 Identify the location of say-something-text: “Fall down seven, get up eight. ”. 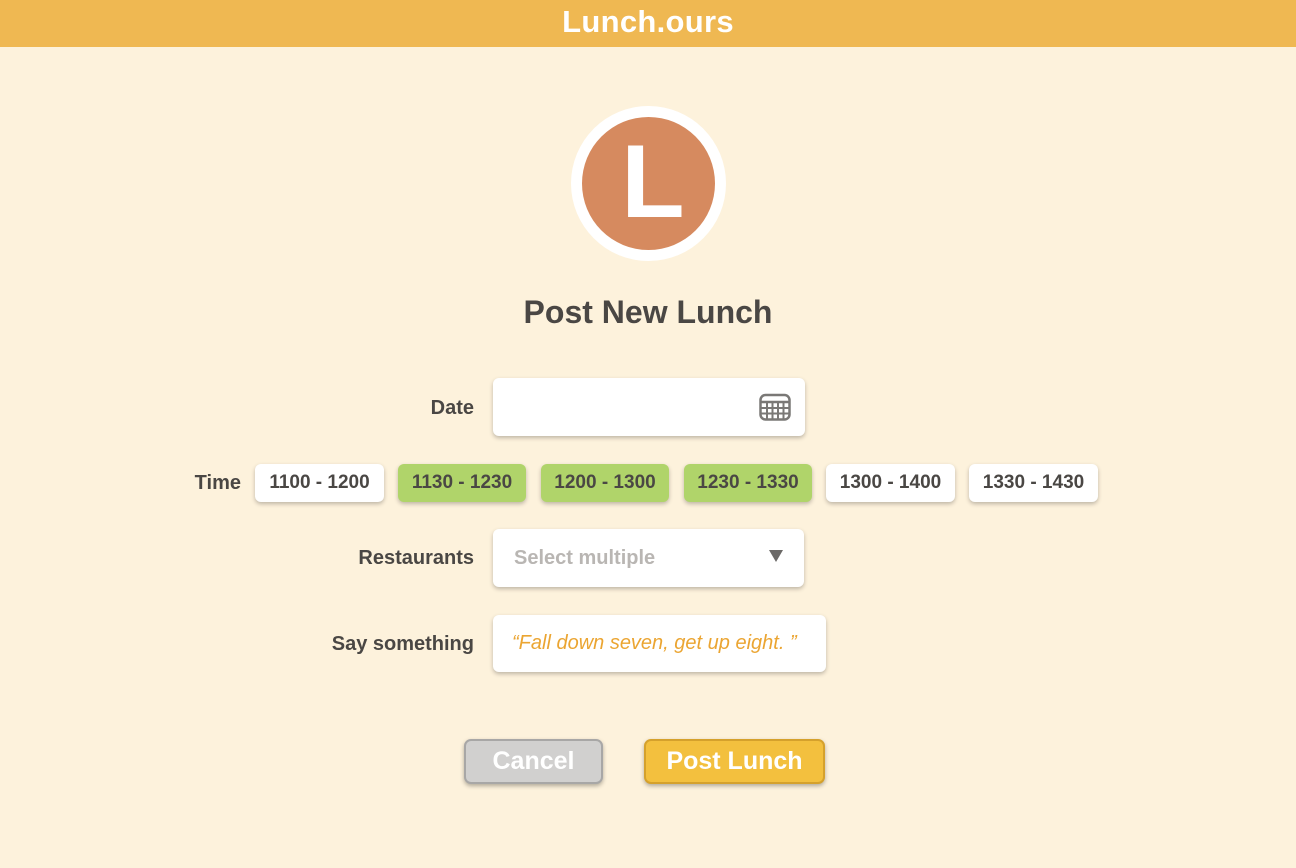
(654, 643).